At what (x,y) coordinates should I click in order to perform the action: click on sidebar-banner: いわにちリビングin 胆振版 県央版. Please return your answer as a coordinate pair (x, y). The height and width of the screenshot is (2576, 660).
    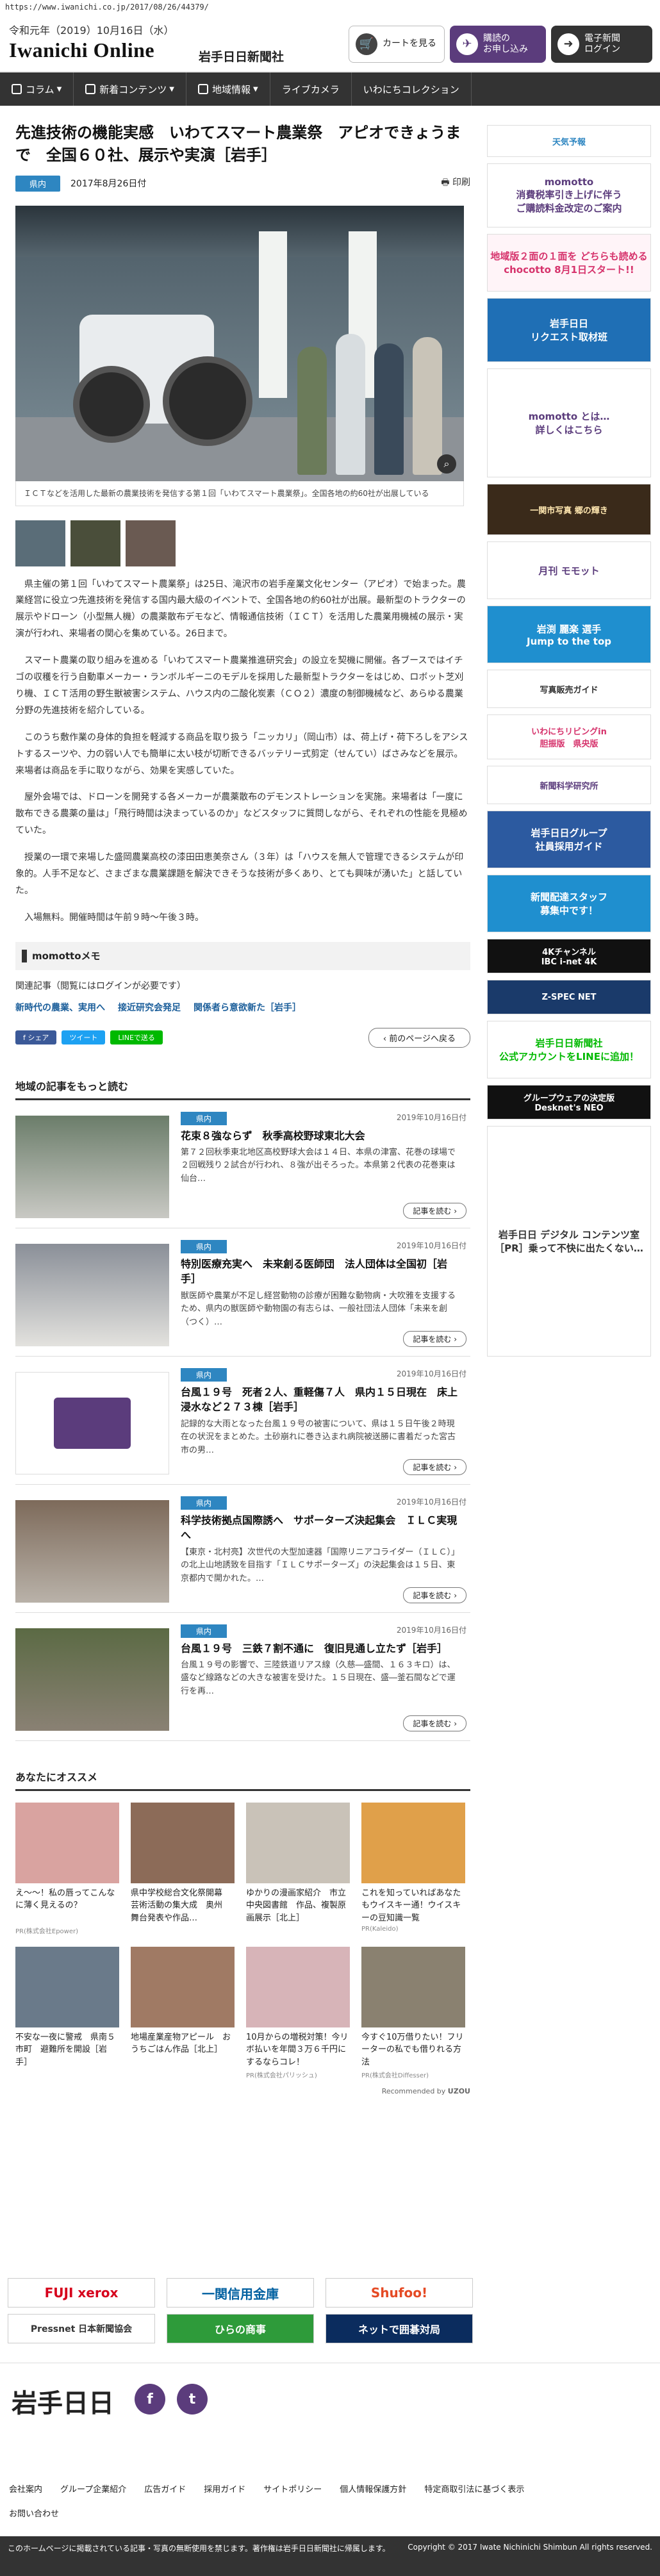
    Looking at the image, I should click on (569, 736).